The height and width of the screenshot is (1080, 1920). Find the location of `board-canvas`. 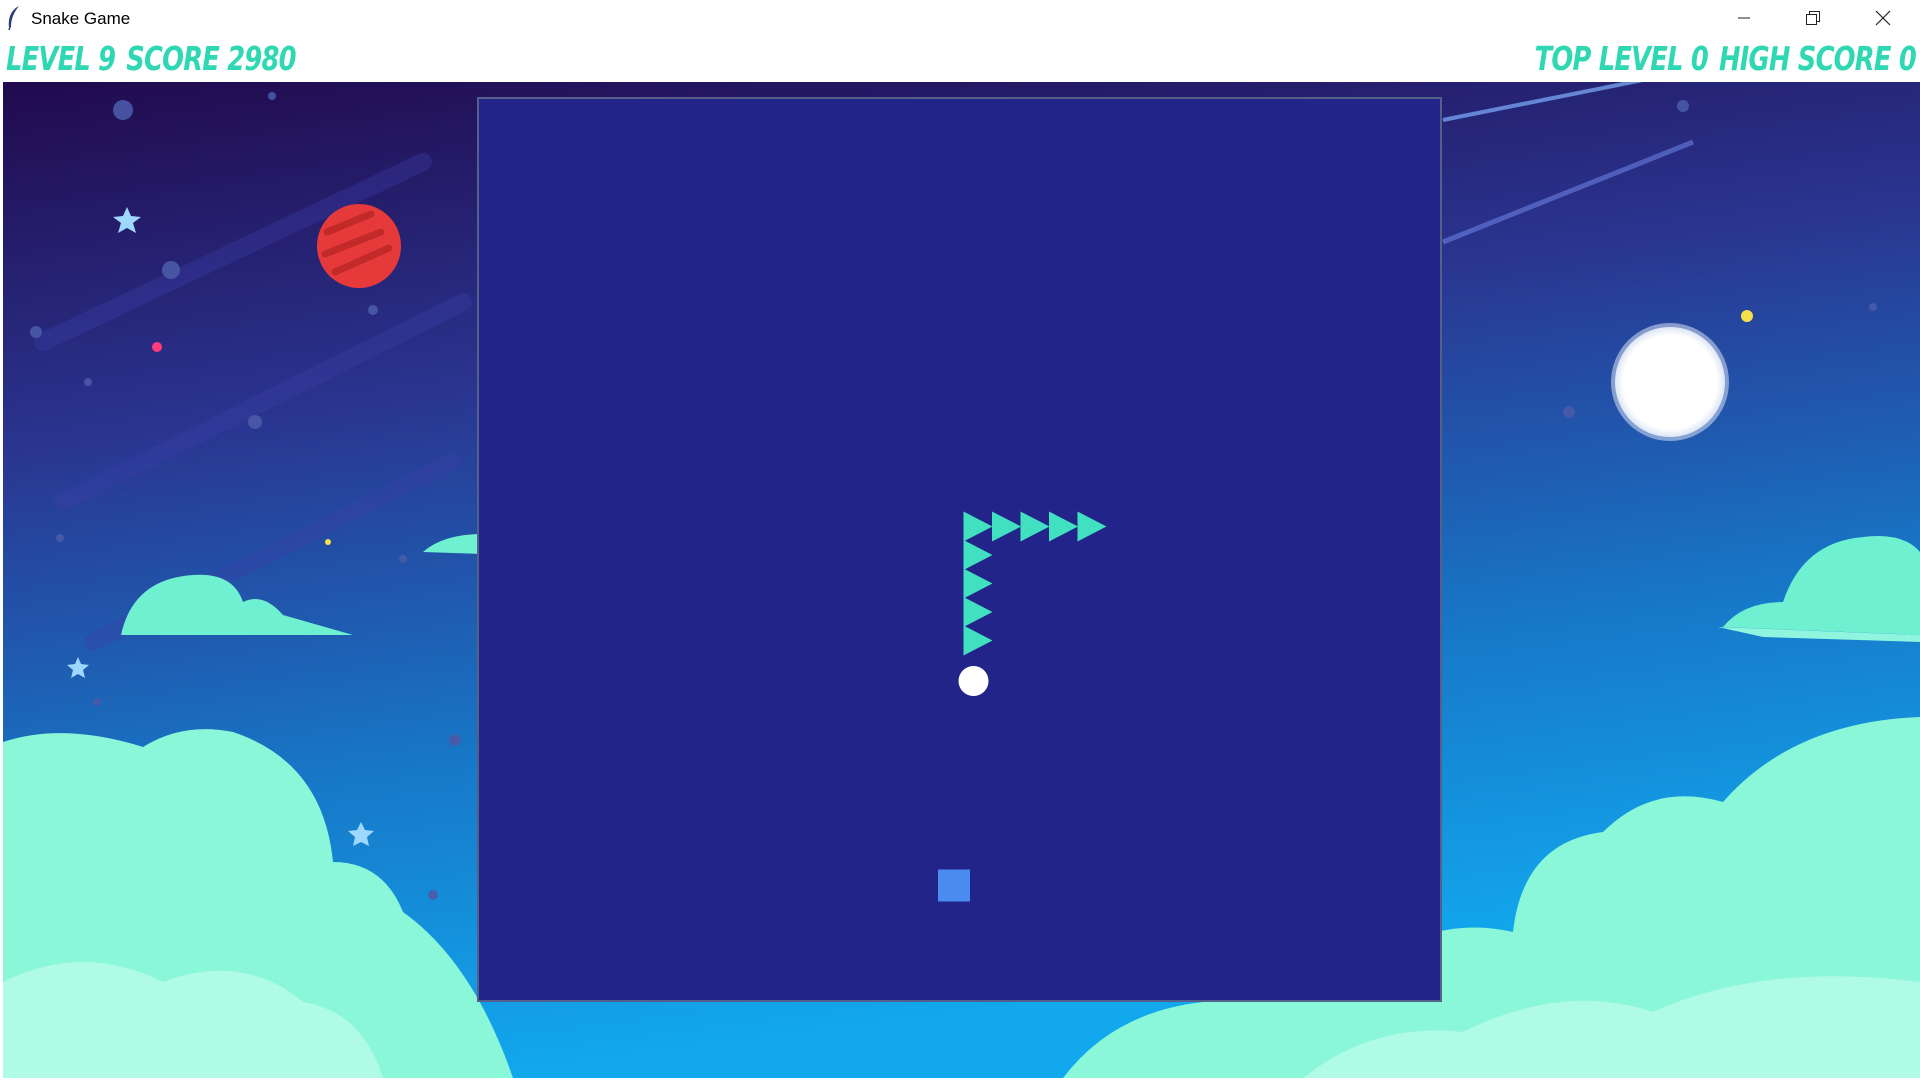

board-canvas is located at coordinates (1022, 706).